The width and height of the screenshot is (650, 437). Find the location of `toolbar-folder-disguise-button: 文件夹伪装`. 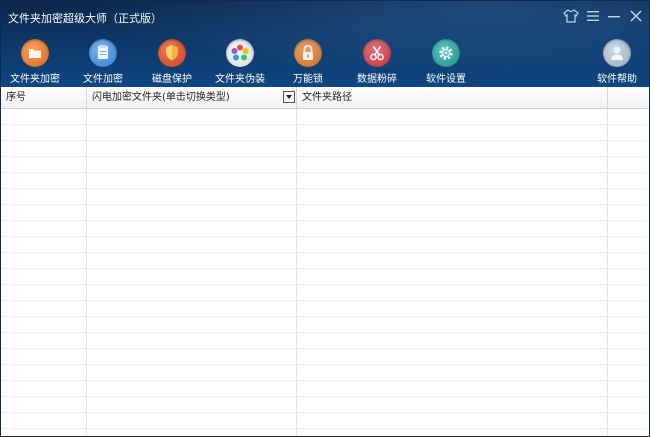

toolbar-folder-disguise-button: 文件夹伪装 is located at coordinates (240, 61).